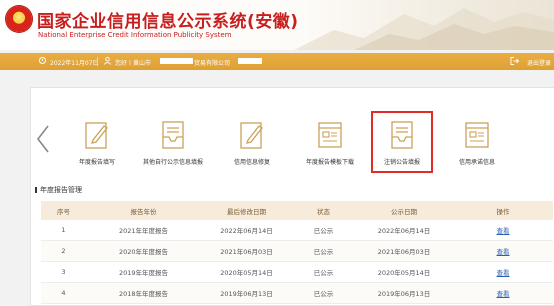 This screenshot has height=306, width=554. I want to click on func-label: 其他自行公示信息填报, so click(172, 162).